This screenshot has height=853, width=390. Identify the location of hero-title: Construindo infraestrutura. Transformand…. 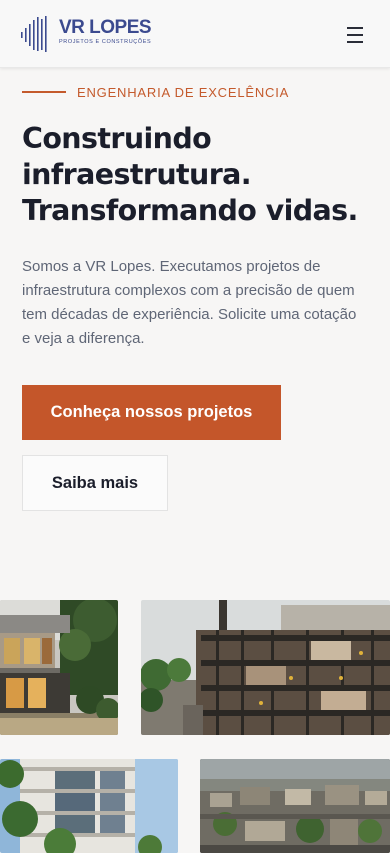
(197, 175).